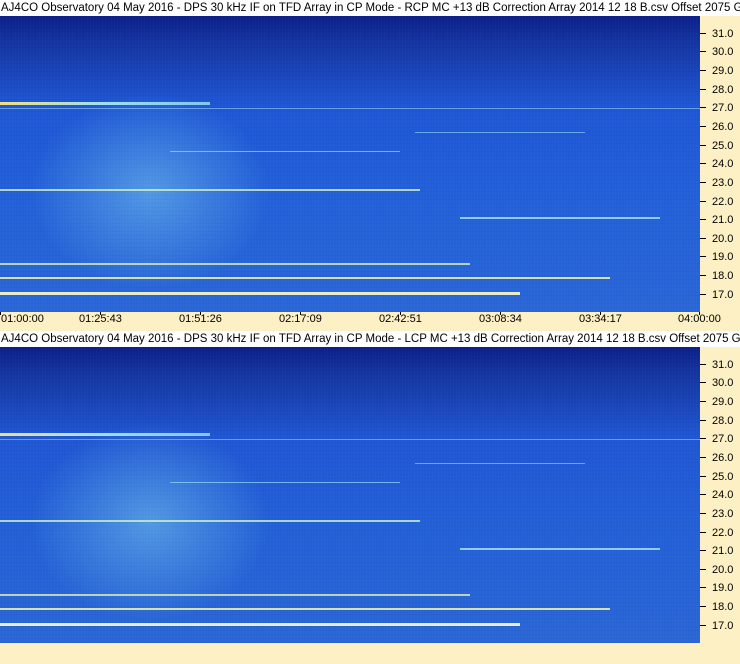 The height and width of the screenshot is (664, 740). What do you see at coordinates (723, 52) in the screenshot?
I see `rcp-freq-label-30: 30.0` at bounding box center [723, 52].